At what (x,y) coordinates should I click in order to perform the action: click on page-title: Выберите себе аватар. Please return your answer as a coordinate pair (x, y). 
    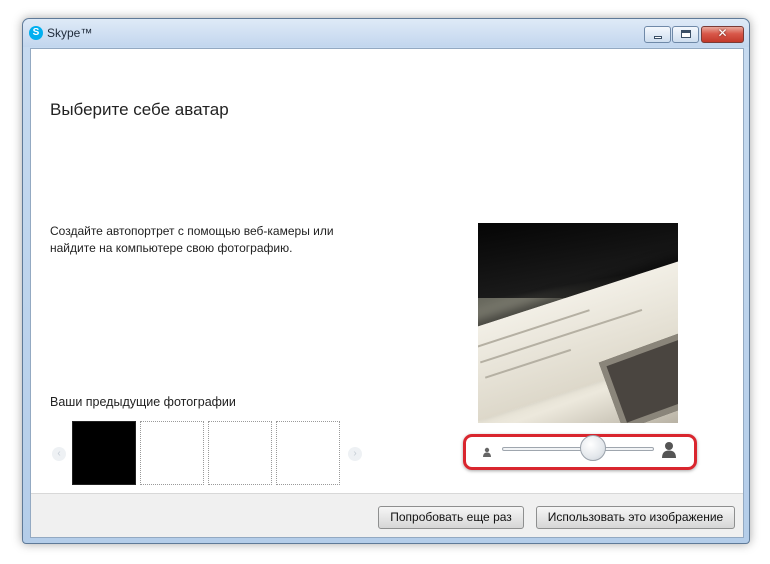
    Looking at the image, I should click on (139, 109).